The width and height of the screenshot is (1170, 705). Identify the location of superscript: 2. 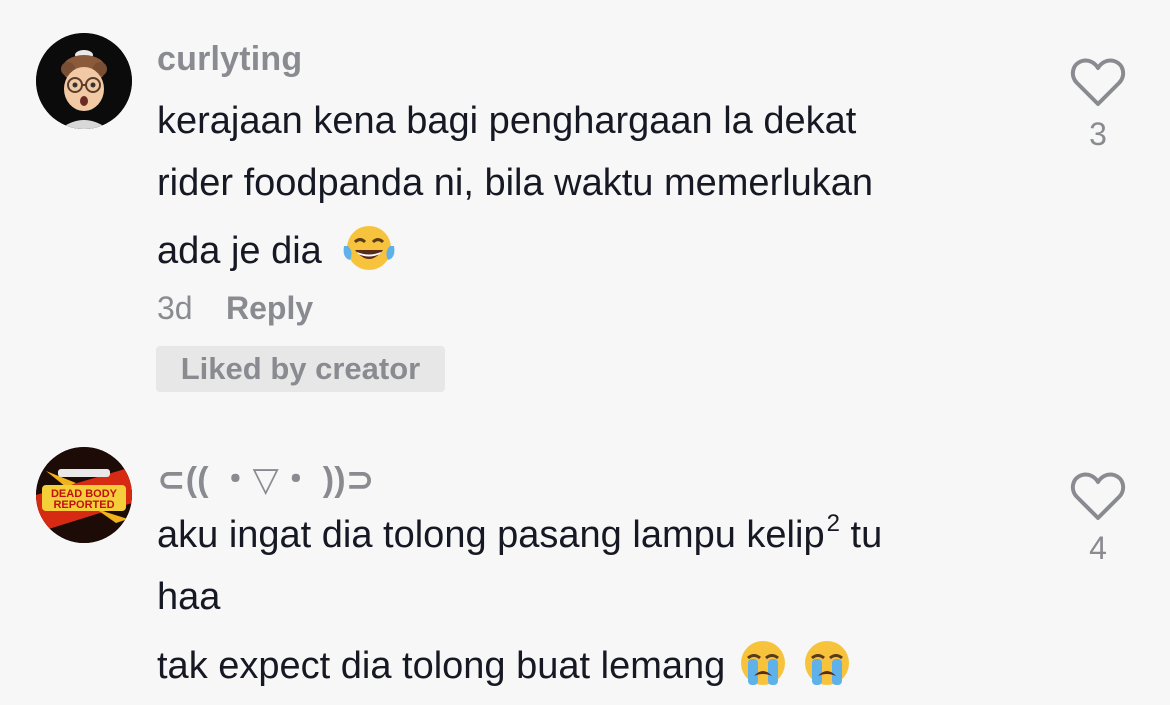
(833, 523).